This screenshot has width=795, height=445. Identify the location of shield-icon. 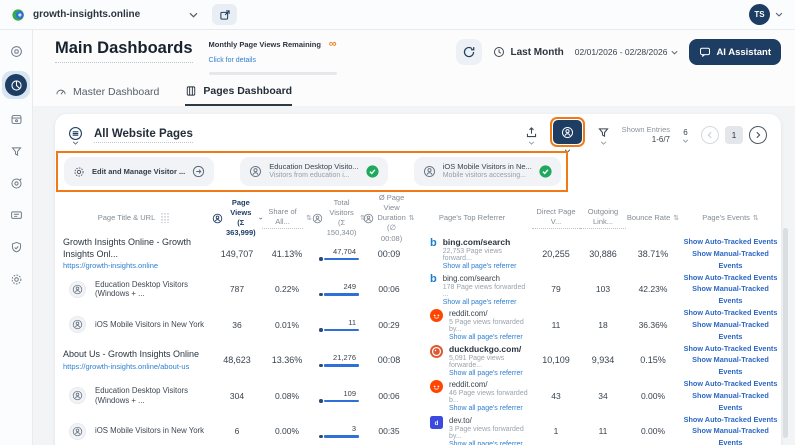
(16, 247).